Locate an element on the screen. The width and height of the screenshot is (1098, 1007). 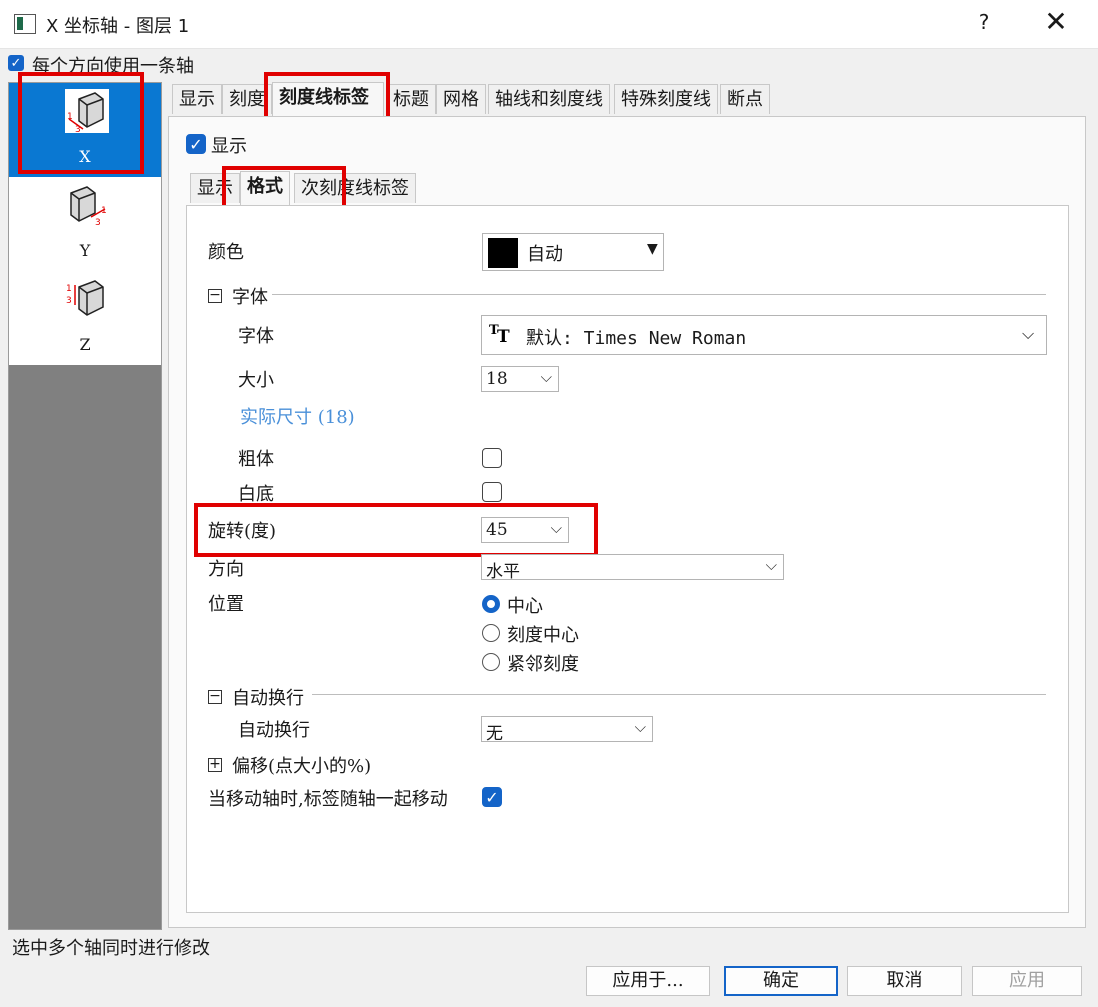
axis-list: 1 3 X 1 3 Y 1 3 Z is located at coordinates (85, 506).